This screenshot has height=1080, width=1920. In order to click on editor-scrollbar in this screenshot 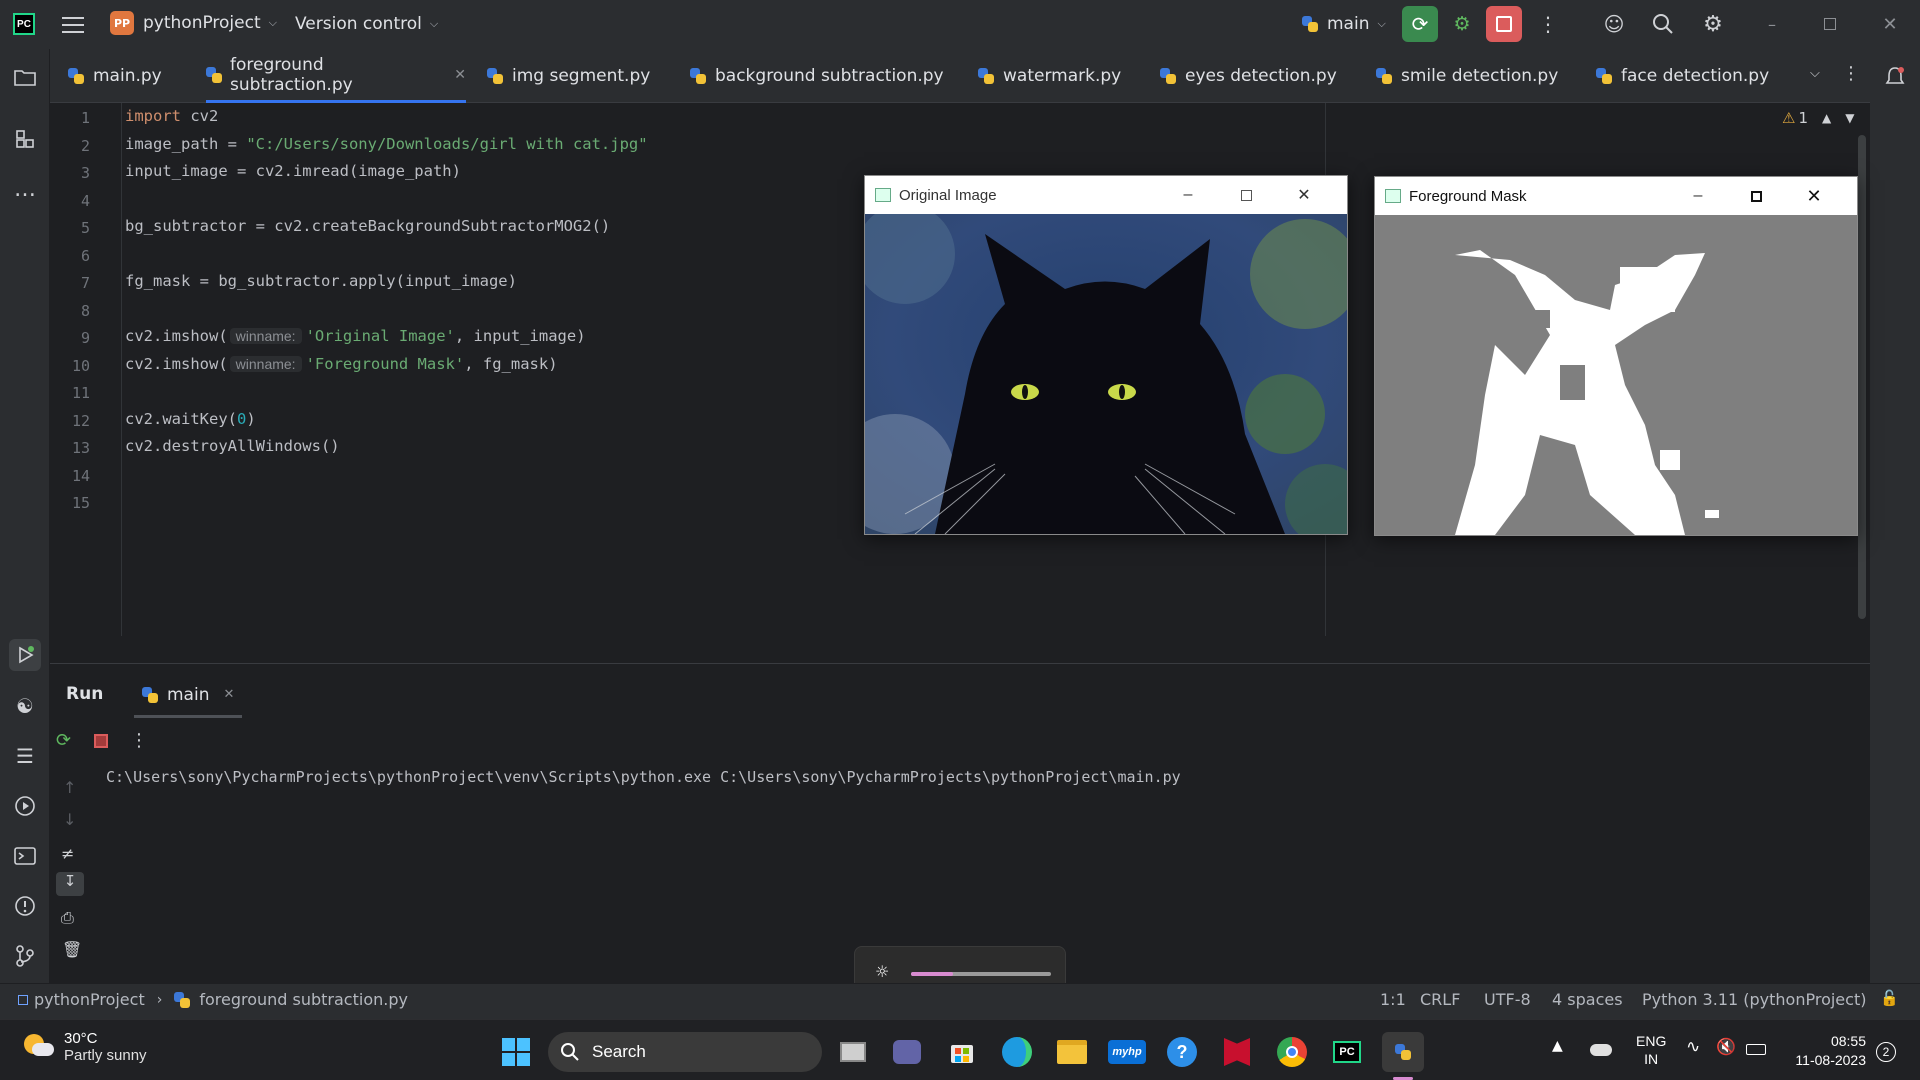, I will do `click(1862, 377)`.